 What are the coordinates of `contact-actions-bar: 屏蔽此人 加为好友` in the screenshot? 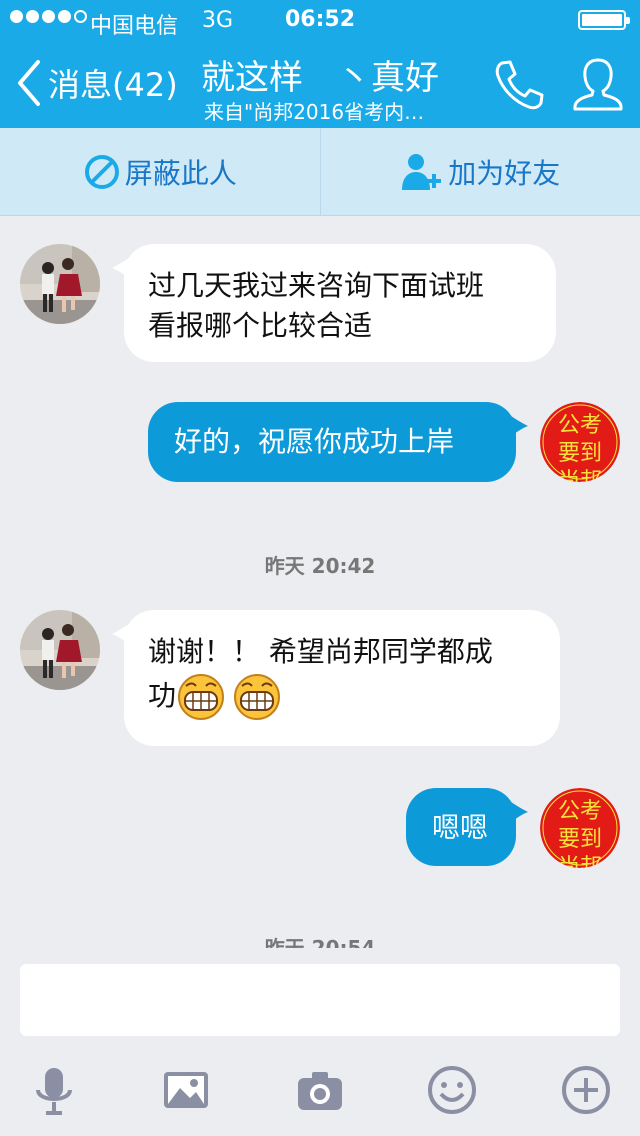 It's located at (320, 172).